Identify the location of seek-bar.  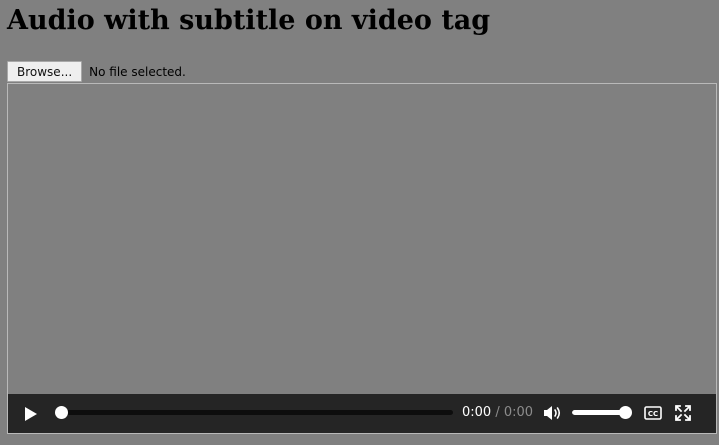
(257, 412).